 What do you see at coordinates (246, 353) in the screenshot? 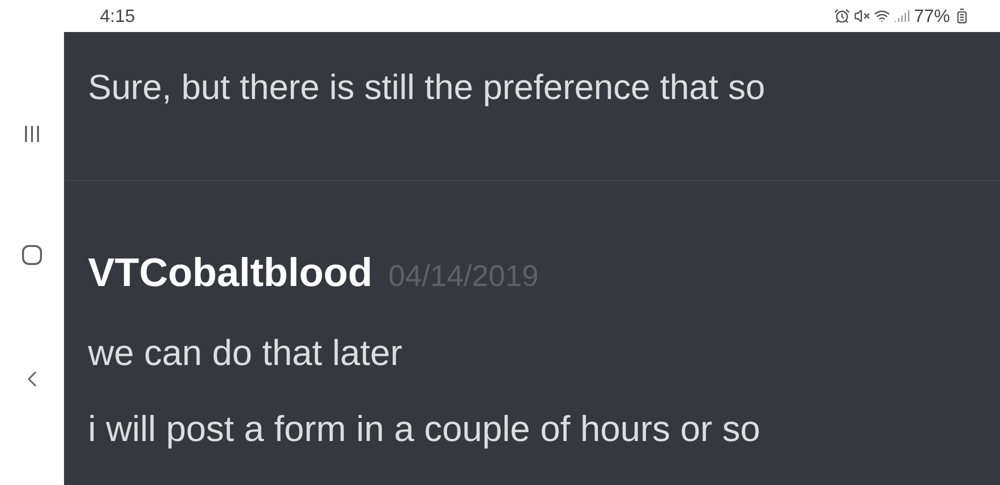
I see `message-text: we can do that later` at bounding box center [246, 353].